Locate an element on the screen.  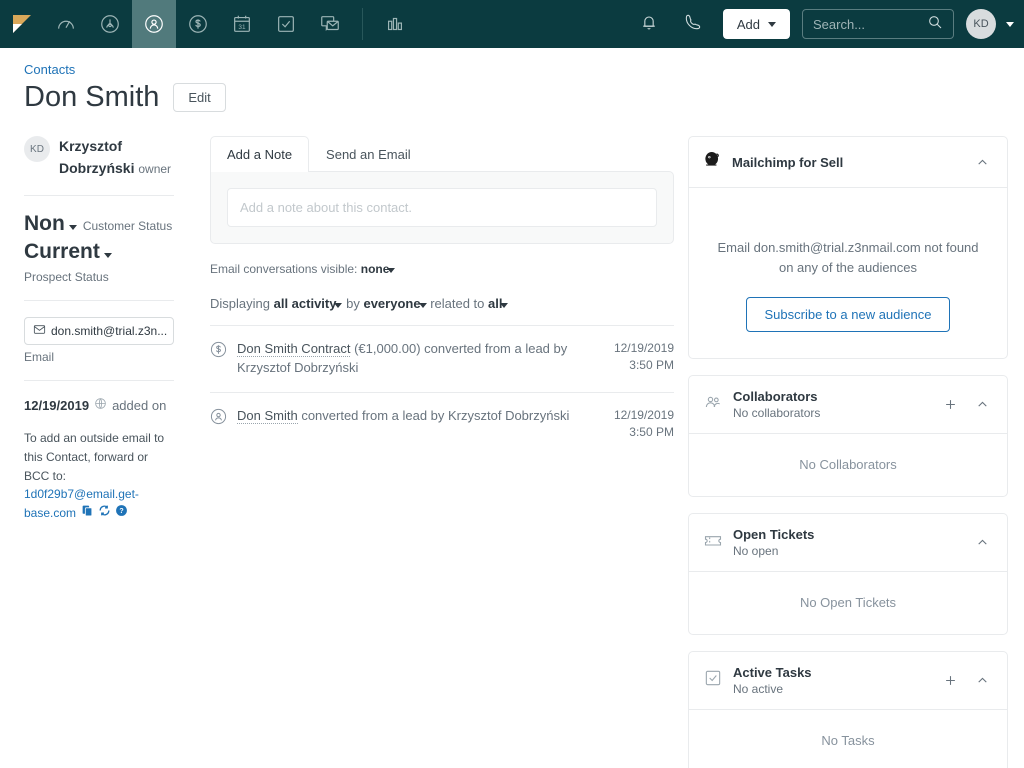
bar-chart-icon is located at coordinates (395, 24).